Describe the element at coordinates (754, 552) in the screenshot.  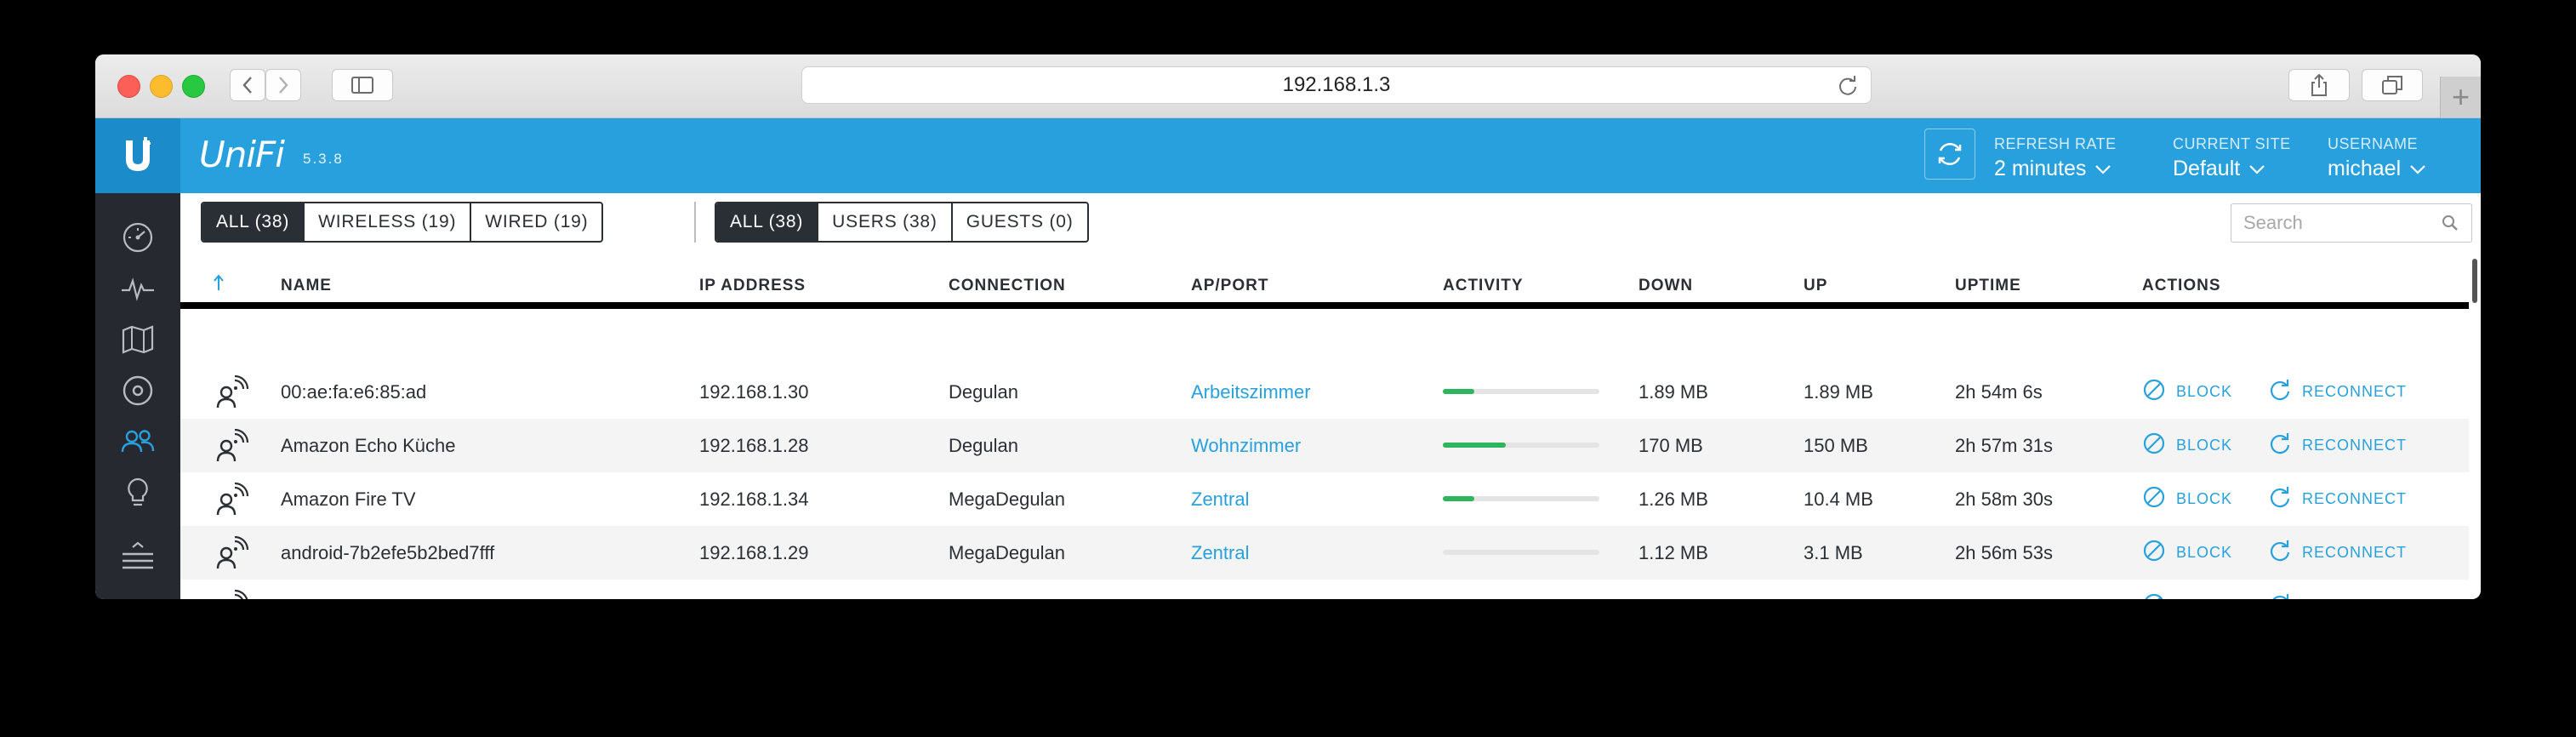
I see `client-ip: 192.168.1.29` at that location.